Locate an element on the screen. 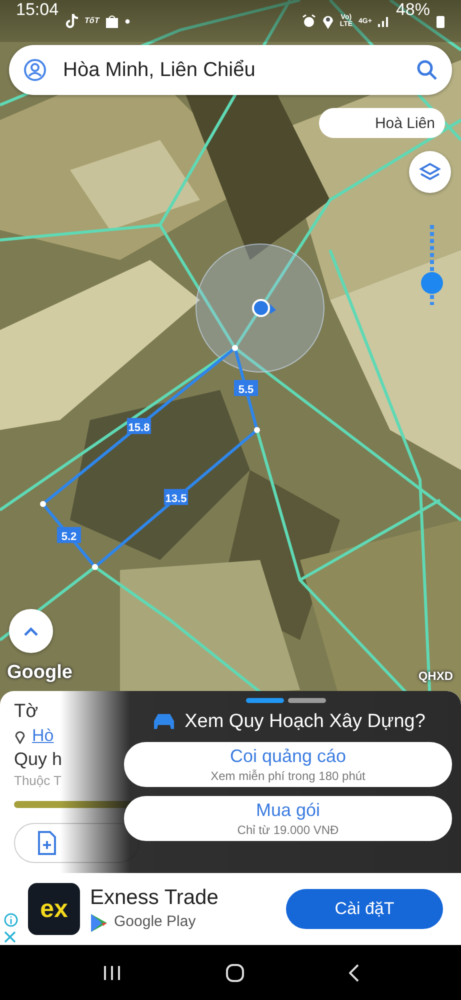 This screenshot has height=1000, width=461. map-layer-label: QHXD is located at coordinates (435, 676).